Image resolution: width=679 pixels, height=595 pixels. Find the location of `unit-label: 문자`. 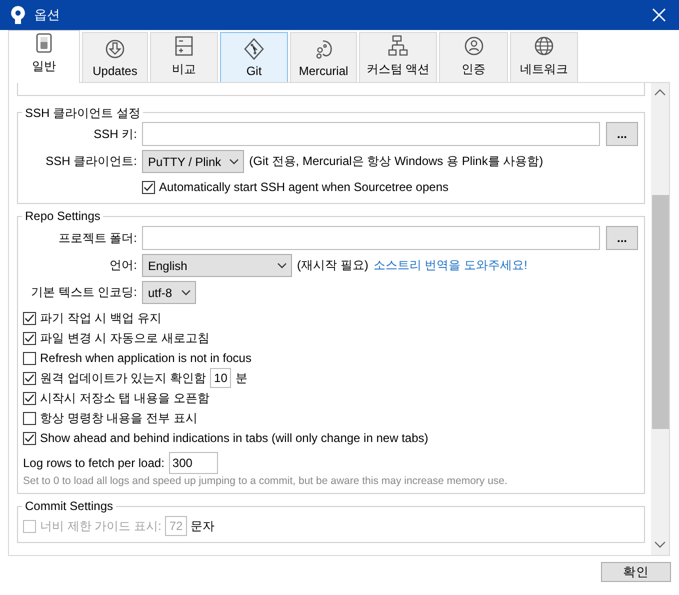

unit-label: 문자 is located at coordinates (202, 526).